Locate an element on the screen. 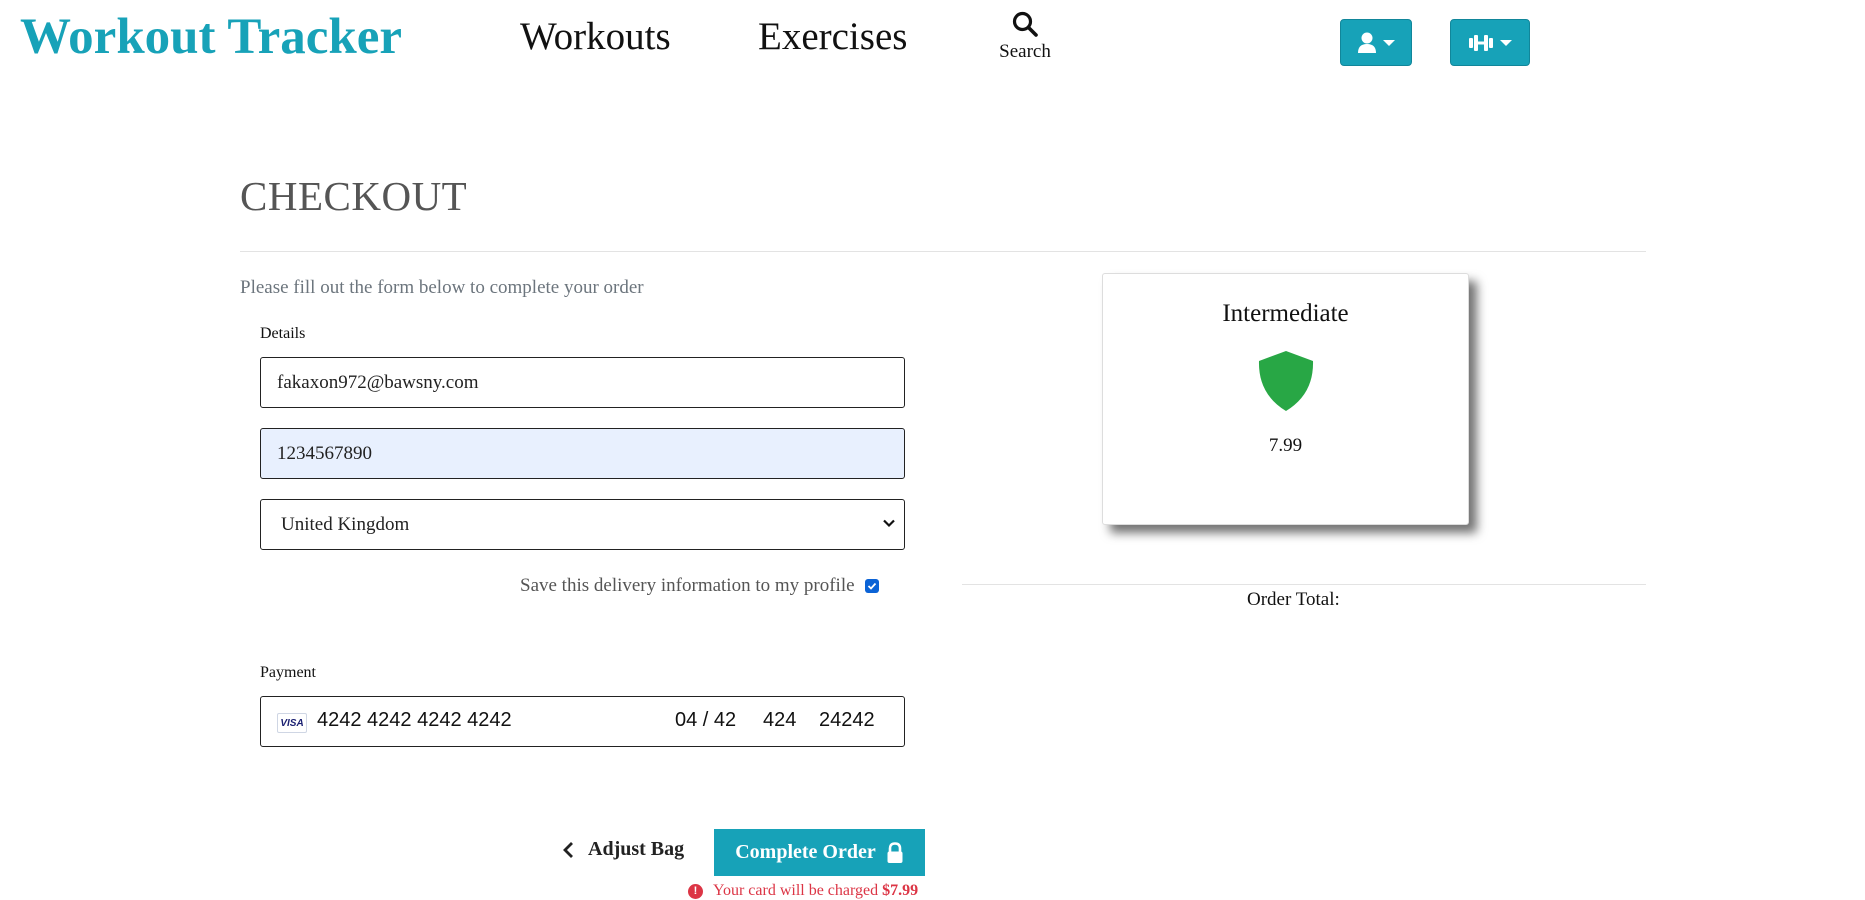 The width and height of the screenshot is (1865, 900). country-value: United Kingdom is located at coordinates (345, 524).